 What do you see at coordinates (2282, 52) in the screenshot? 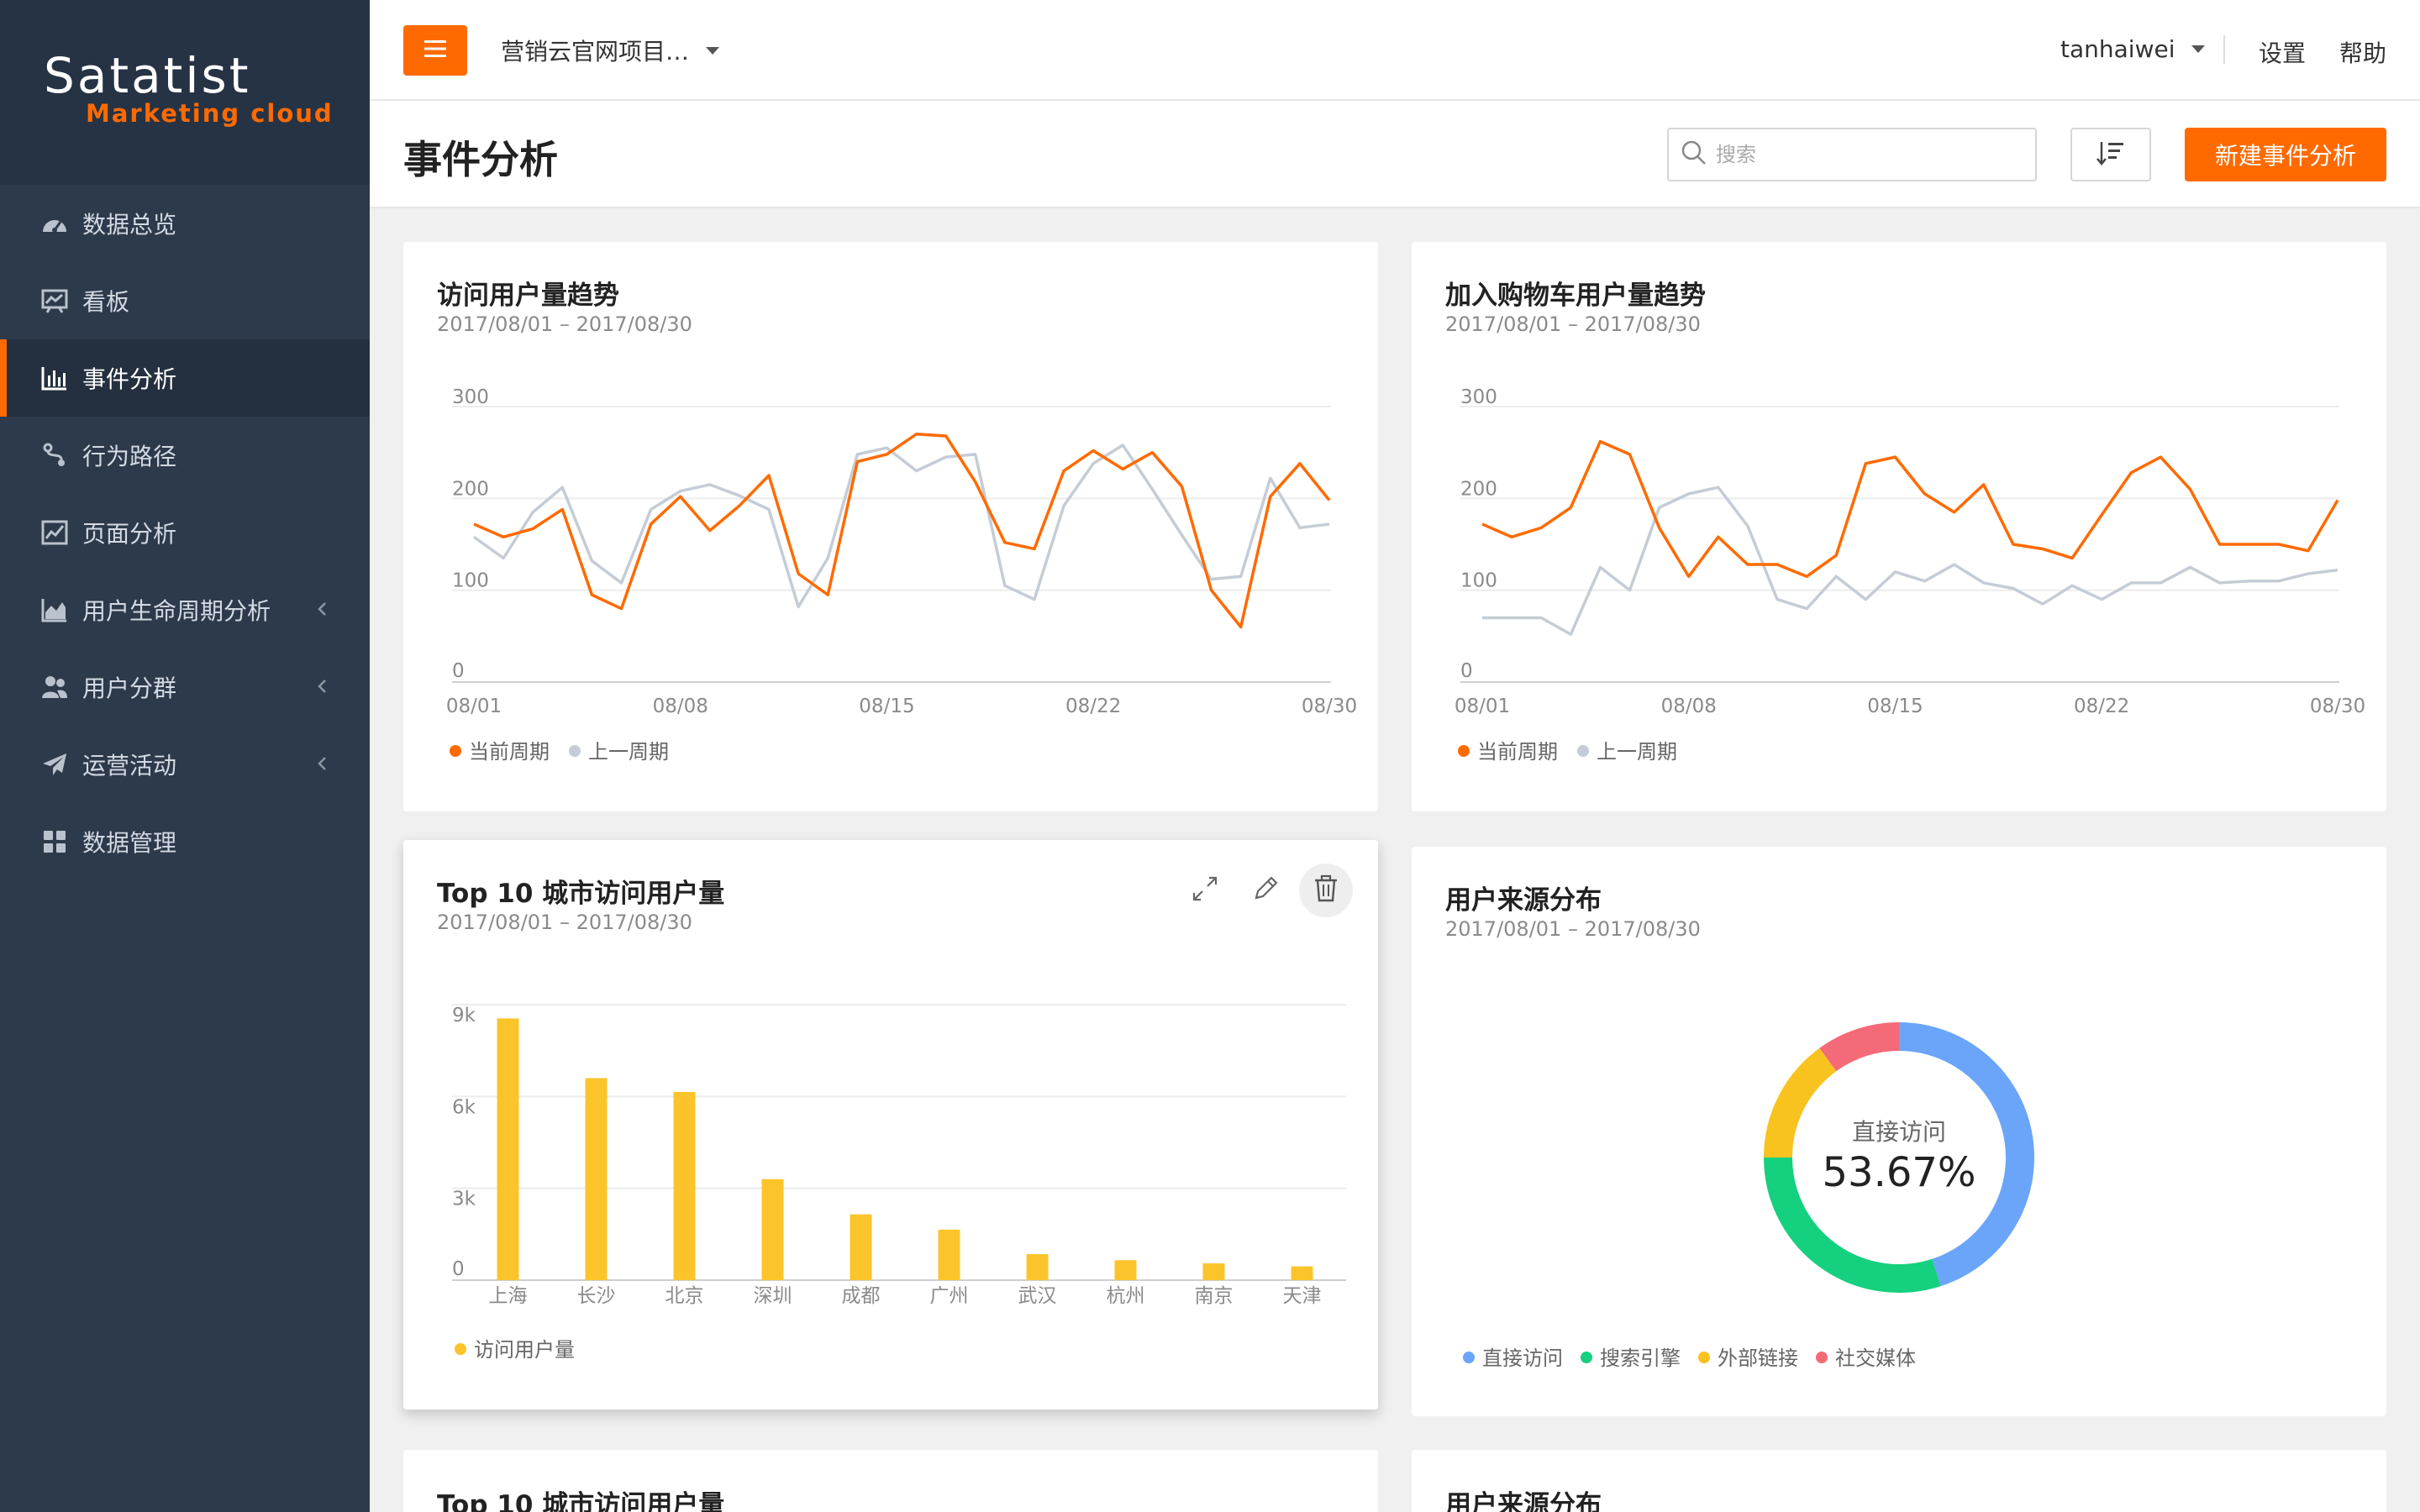
I see `settings-link: 设置` at bounding box center [2282, 52].